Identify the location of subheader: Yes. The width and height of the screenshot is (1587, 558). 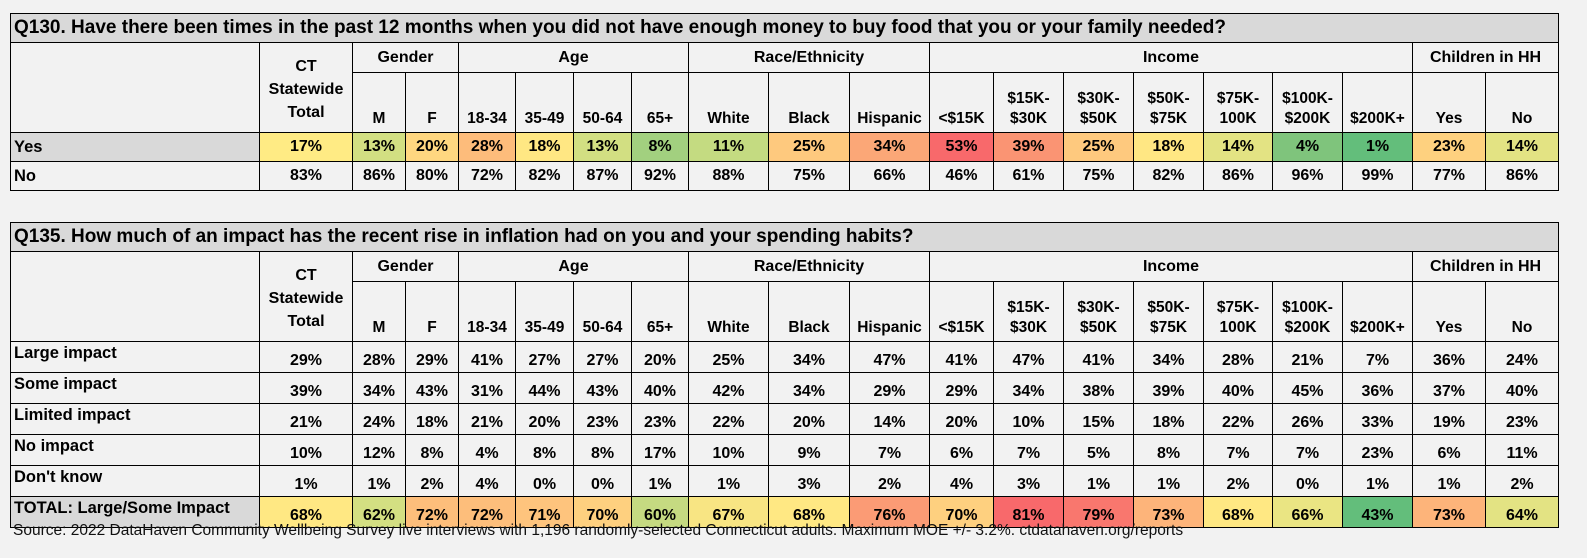
(1449, 102).